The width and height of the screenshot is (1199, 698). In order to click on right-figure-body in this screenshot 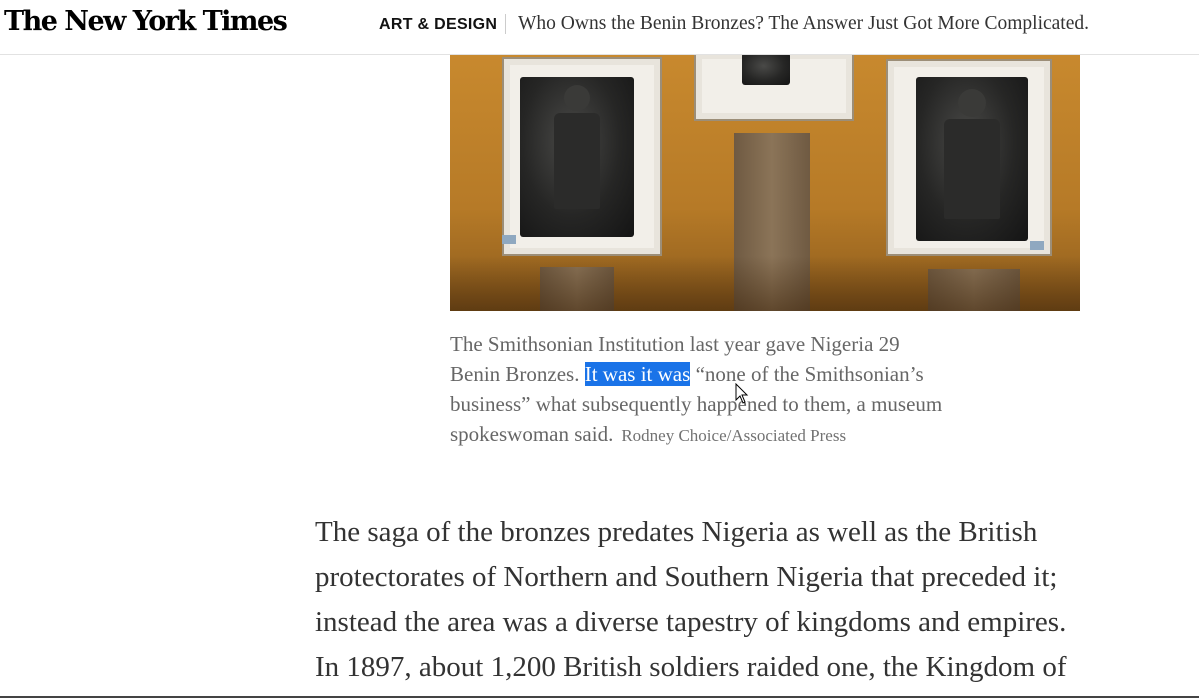, I will do `click(972, 169)`.